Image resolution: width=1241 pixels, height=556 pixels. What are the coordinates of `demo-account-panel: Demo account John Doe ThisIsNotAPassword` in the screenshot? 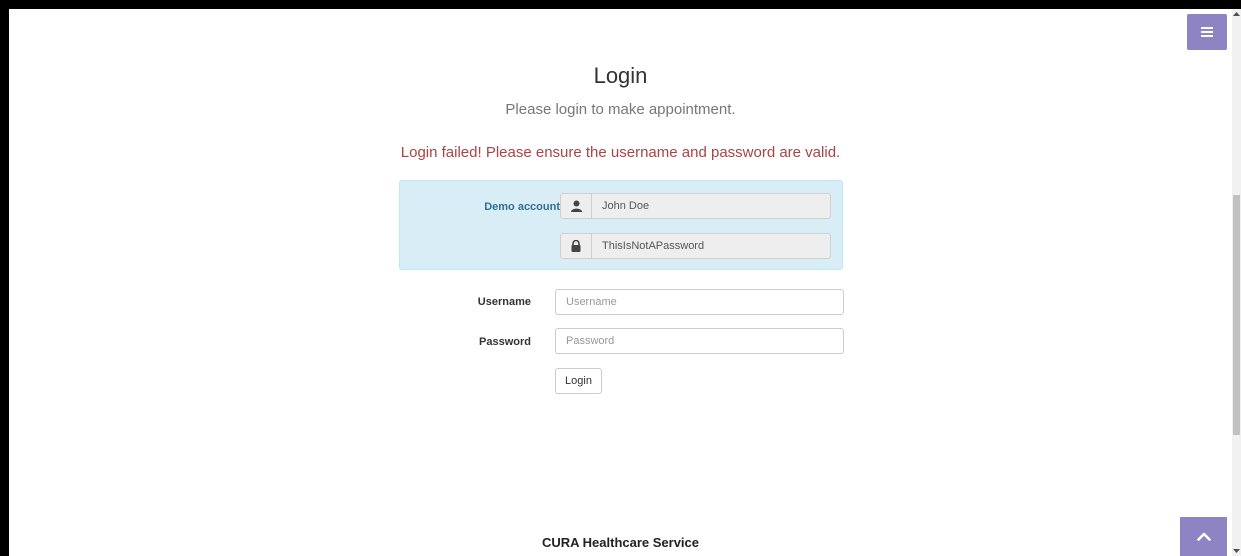 It's located at (621, 225).